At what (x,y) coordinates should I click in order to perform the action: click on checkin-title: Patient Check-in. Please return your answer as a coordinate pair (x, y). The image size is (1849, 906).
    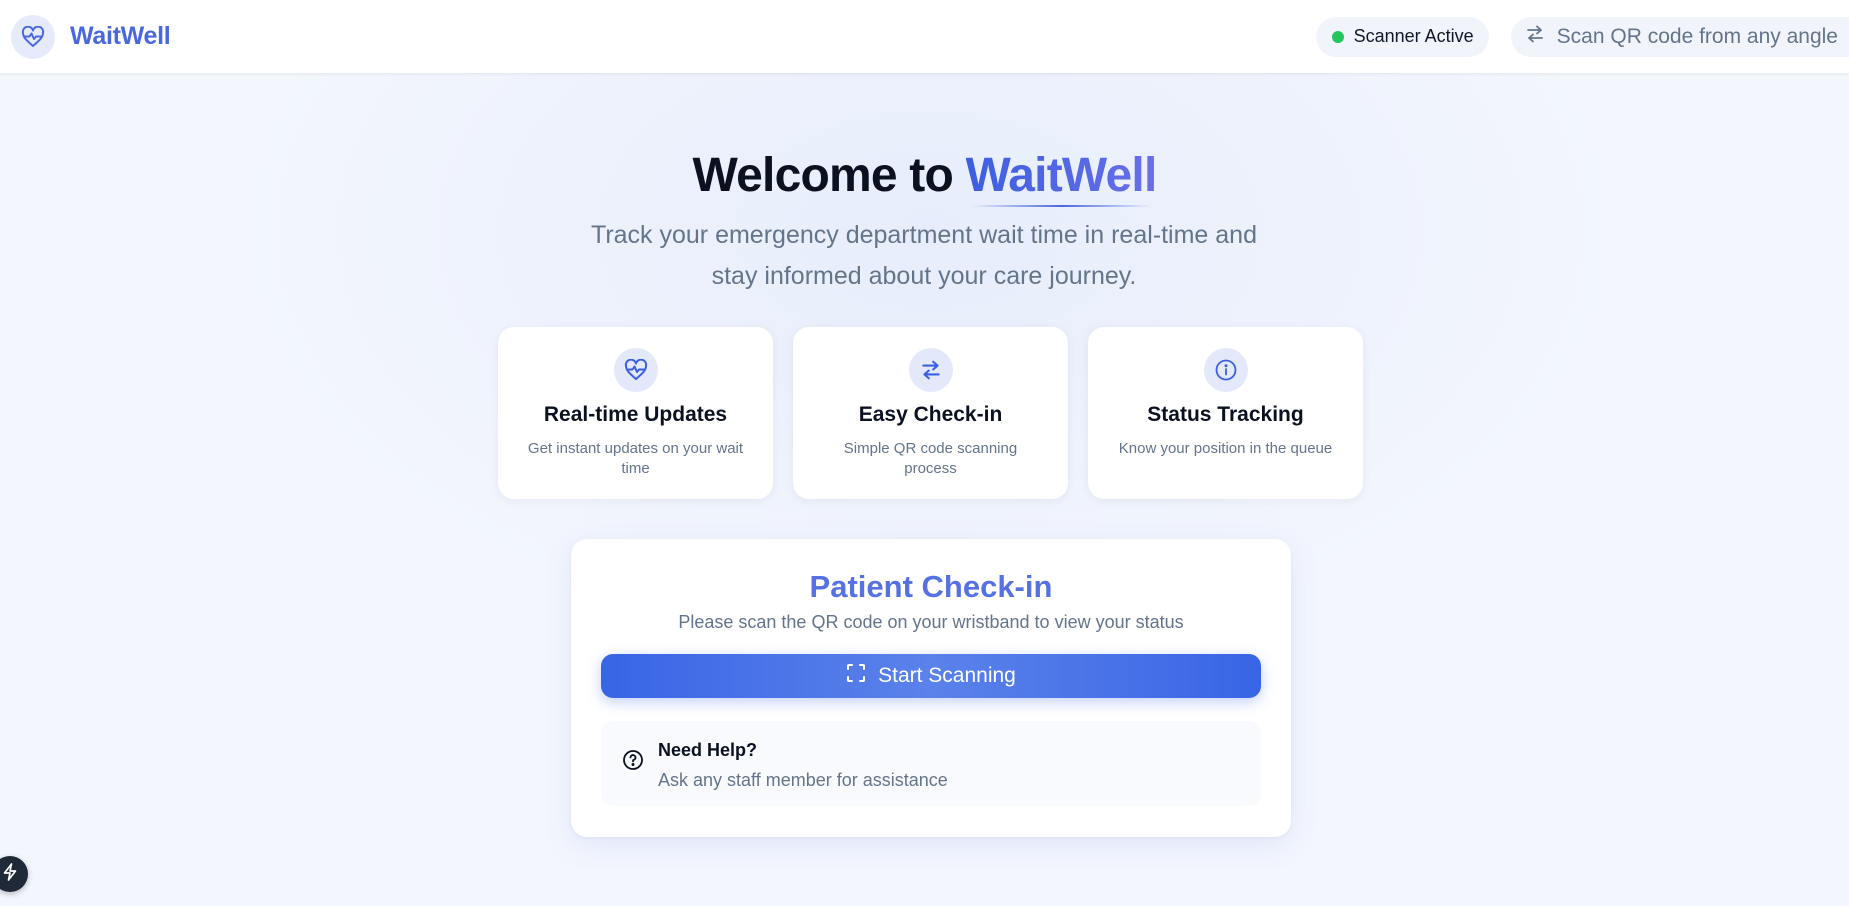
    Looking at the image, I should click on (931, 586).